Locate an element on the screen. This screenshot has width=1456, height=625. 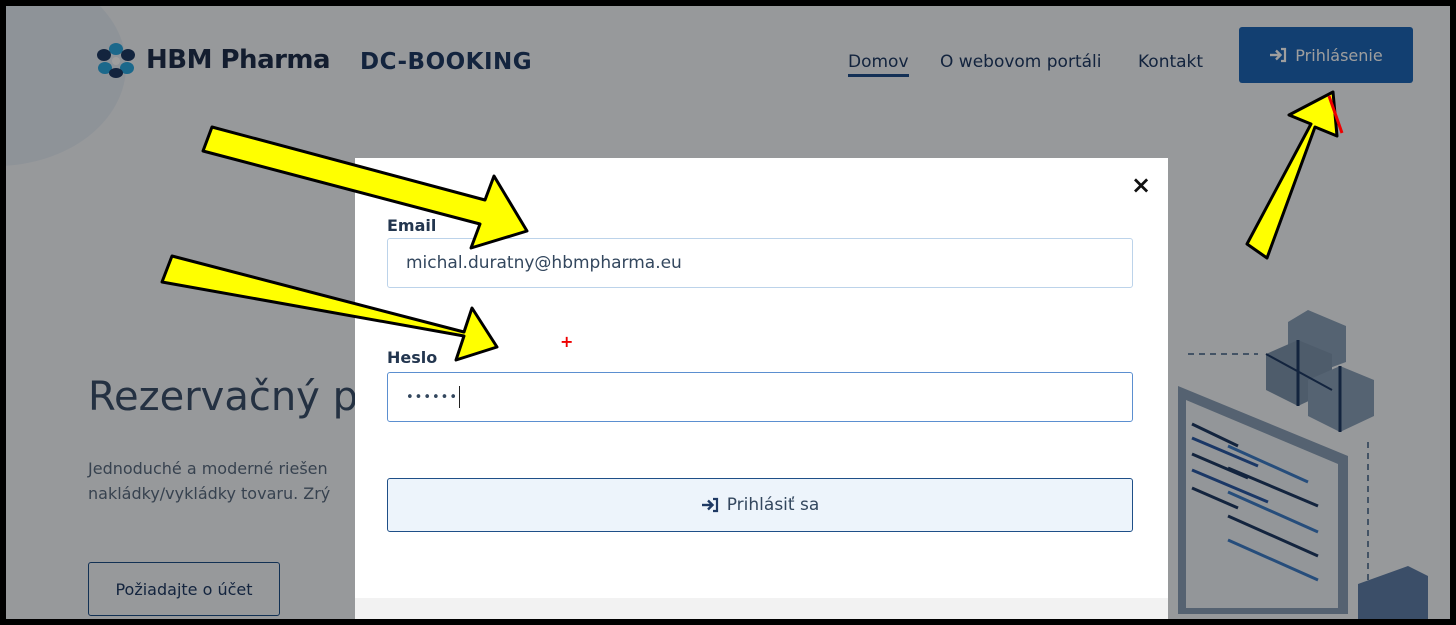
arrow-to-password-icon is located at coordinates (329, 308).